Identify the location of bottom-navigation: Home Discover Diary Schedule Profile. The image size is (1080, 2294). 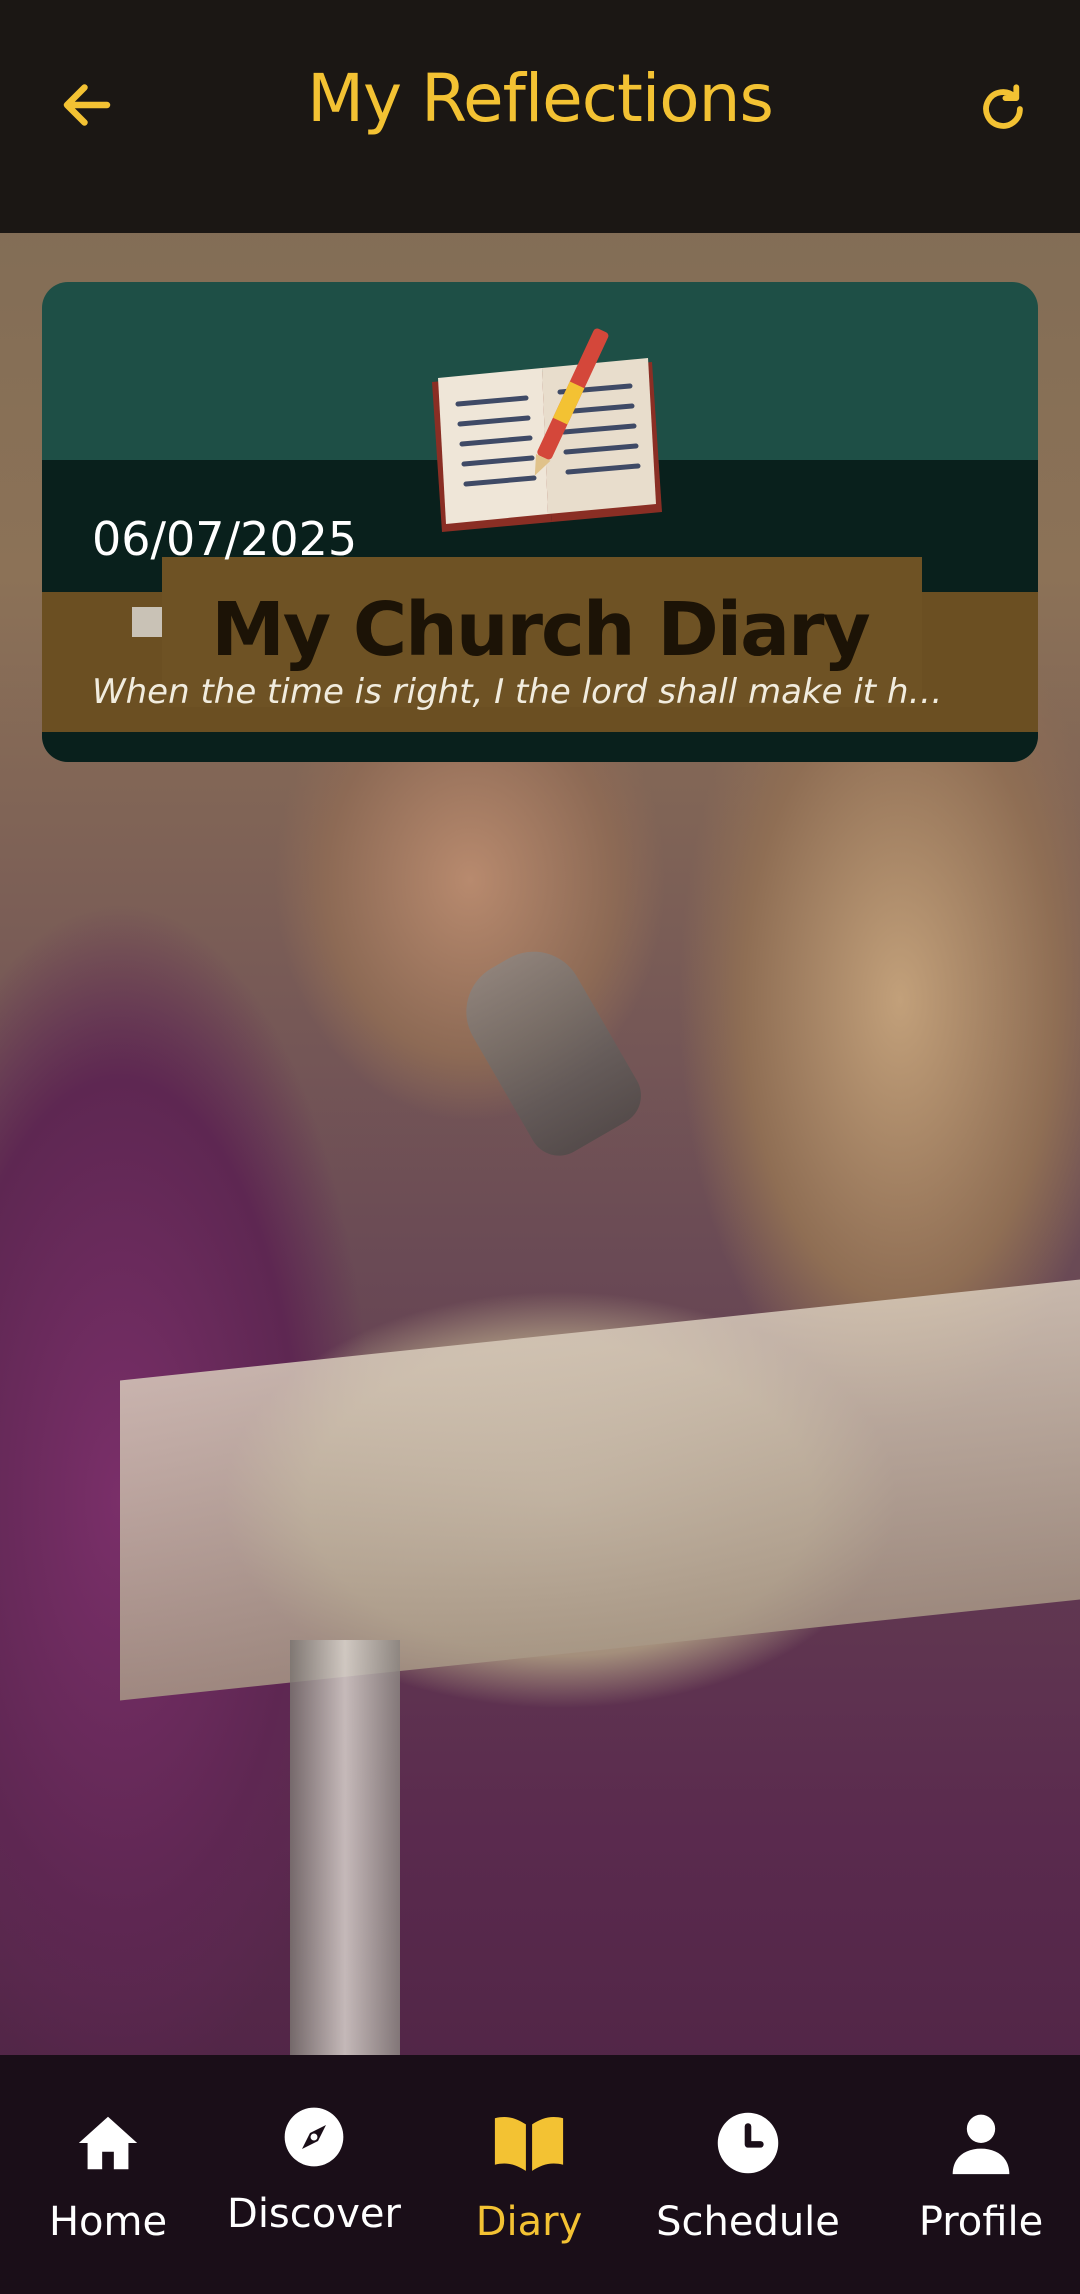
(540, 2174).